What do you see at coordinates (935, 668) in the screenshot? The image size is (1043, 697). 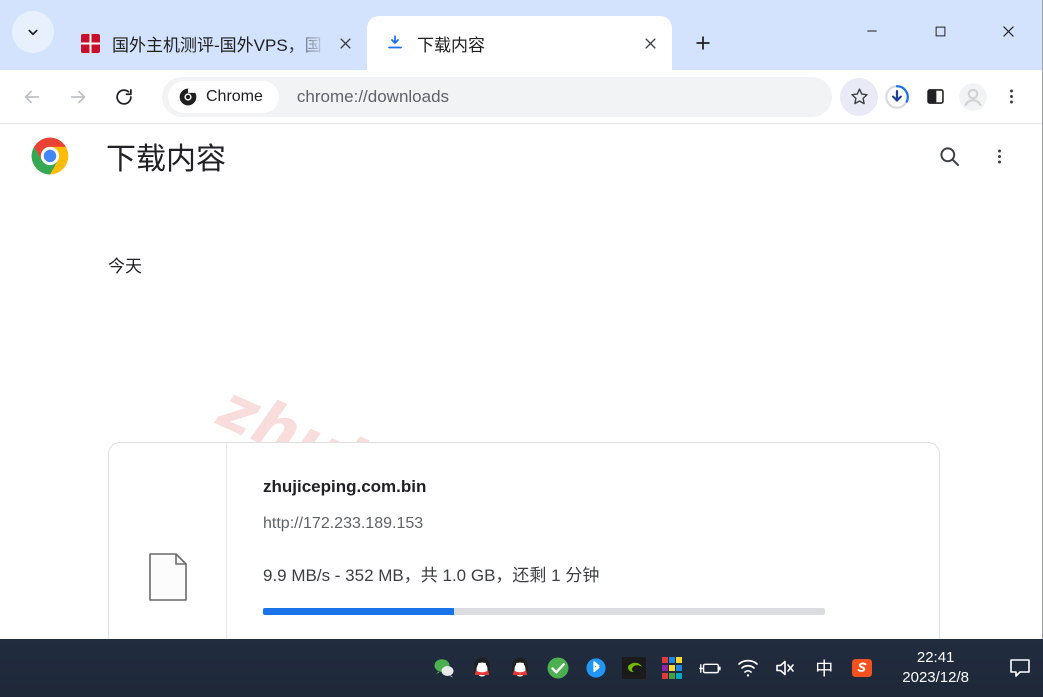 I see `taskbar-clock: 22:41 2023/12/8` at bounding box center [935, 668].